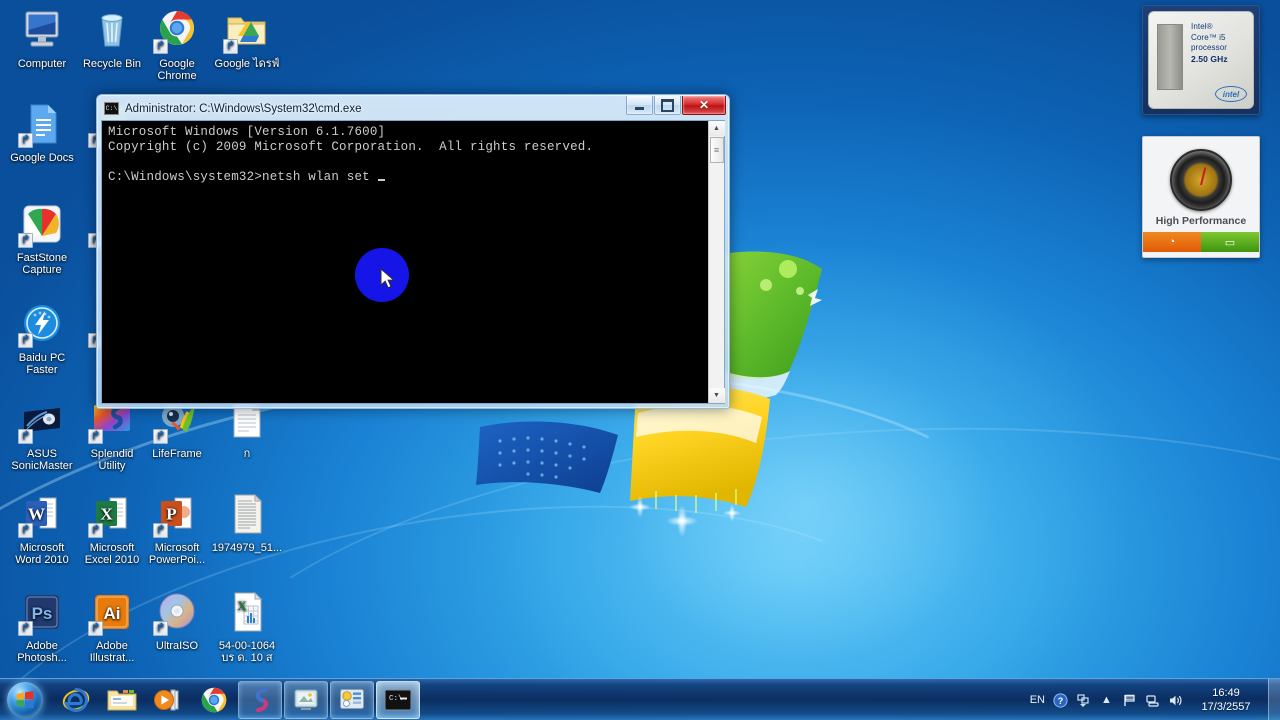 This screenshot has width=1280, height=720. I want to click on taskbar-internet-explorer, so click(76, 700).